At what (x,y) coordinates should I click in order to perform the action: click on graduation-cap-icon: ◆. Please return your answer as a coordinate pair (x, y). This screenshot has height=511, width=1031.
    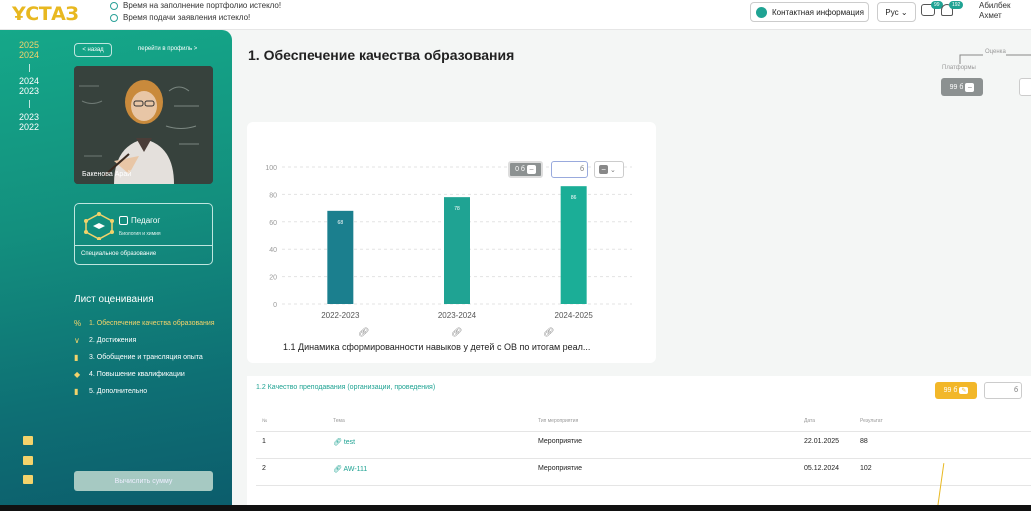
    Looking at the image, I should click on (77, 374).